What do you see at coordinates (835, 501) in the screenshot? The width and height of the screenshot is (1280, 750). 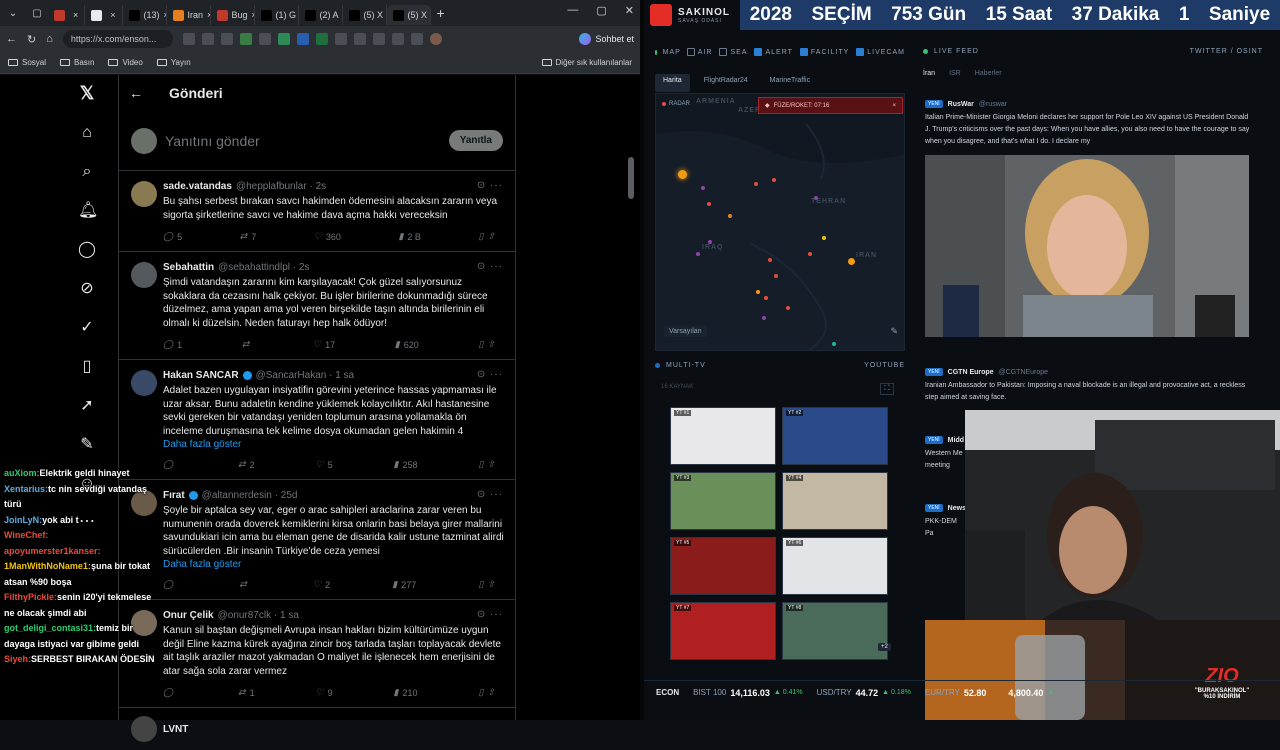 I see `video-tile: YT #4` at bounding box center [835, 501].